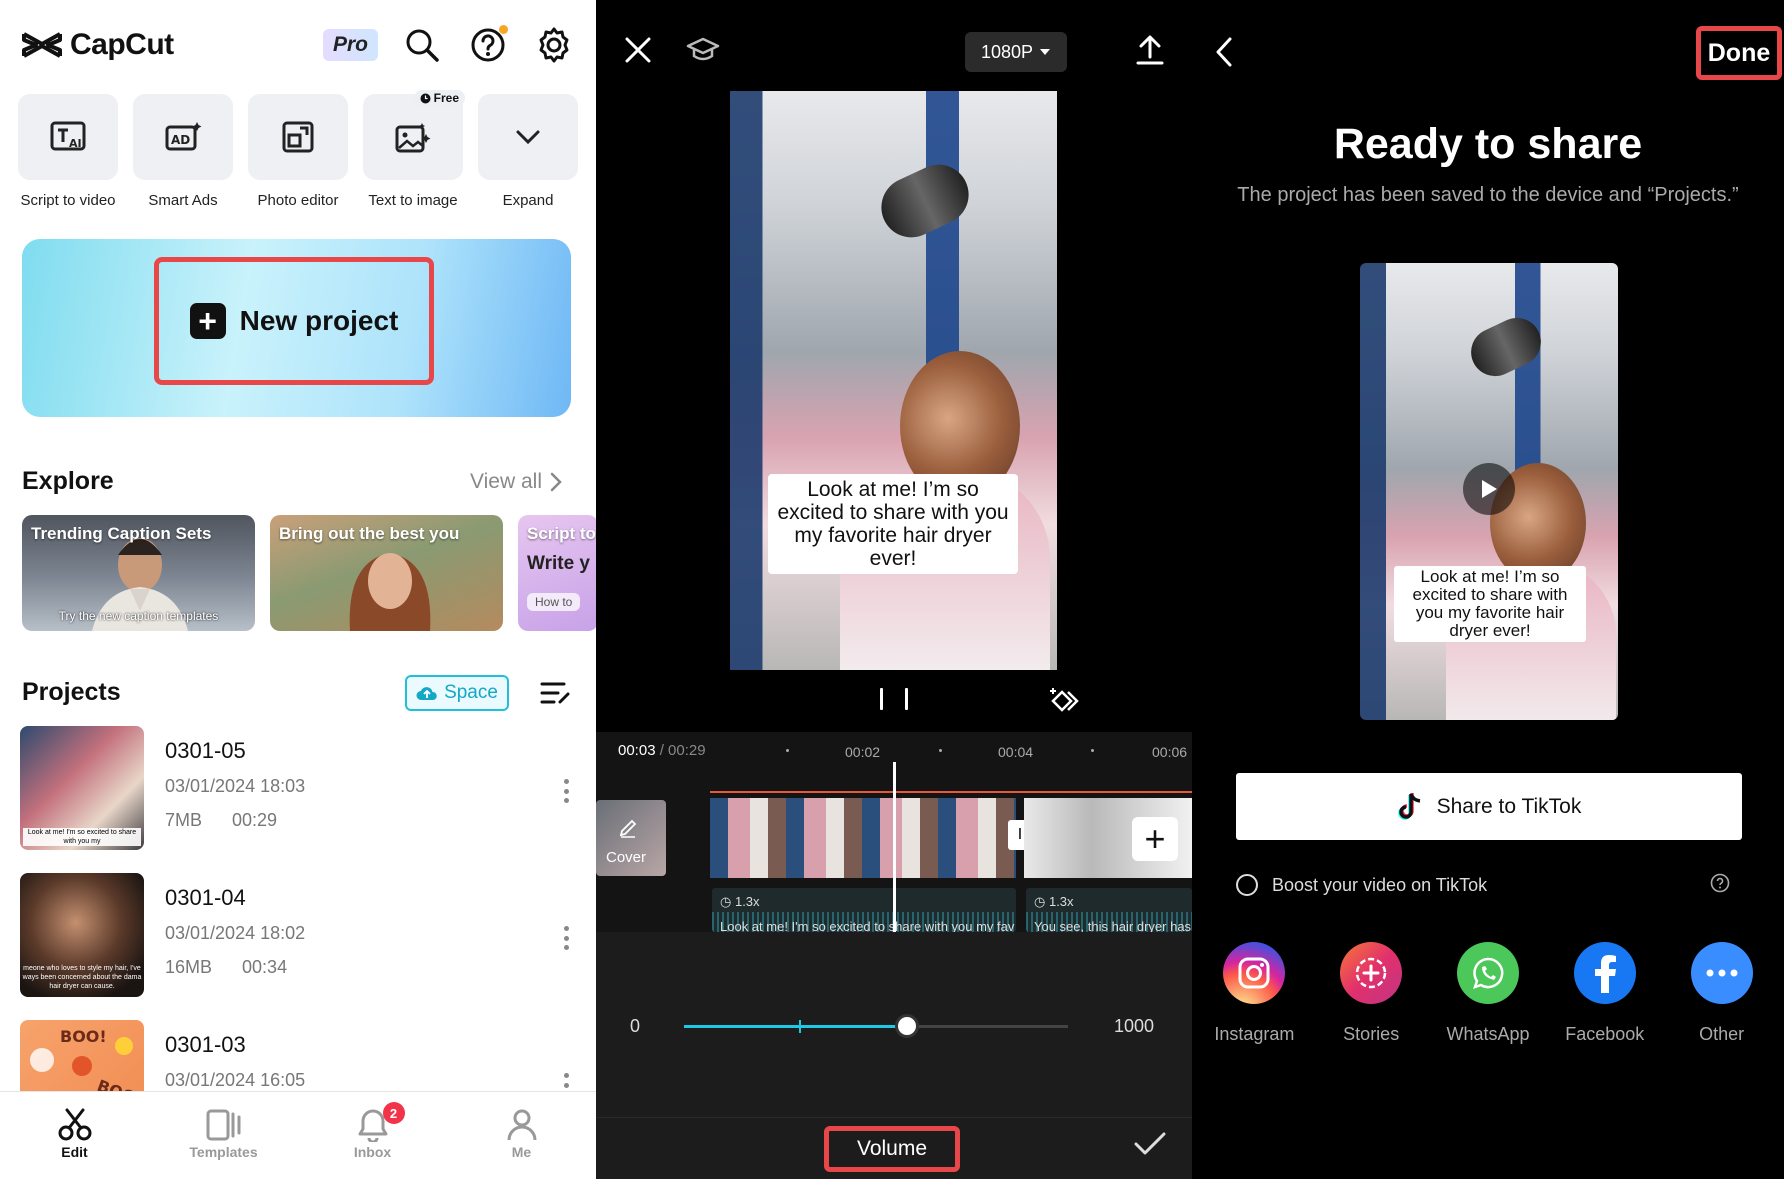  I want to click on tool-photo-editor: Photo editor, so click(298, 151).